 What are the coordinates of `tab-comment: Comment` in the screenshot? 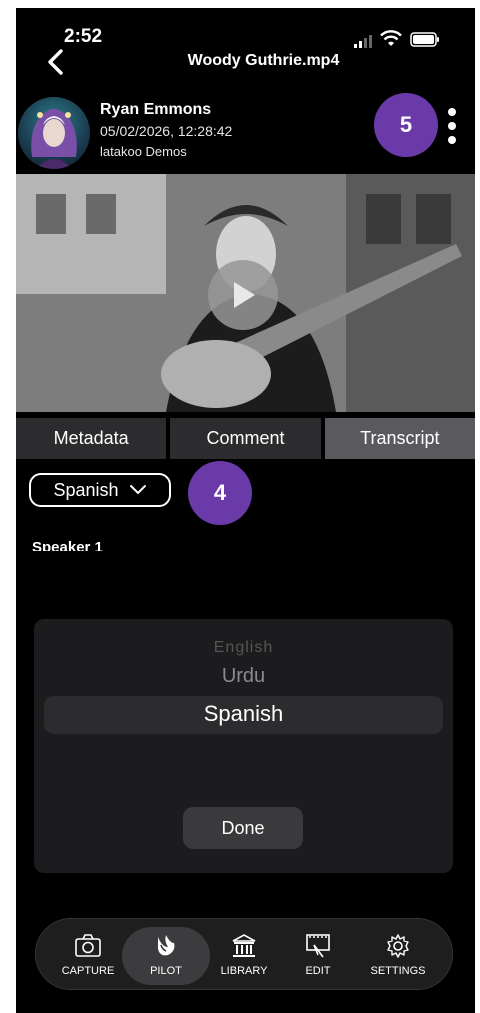 It's located at (245, 438).